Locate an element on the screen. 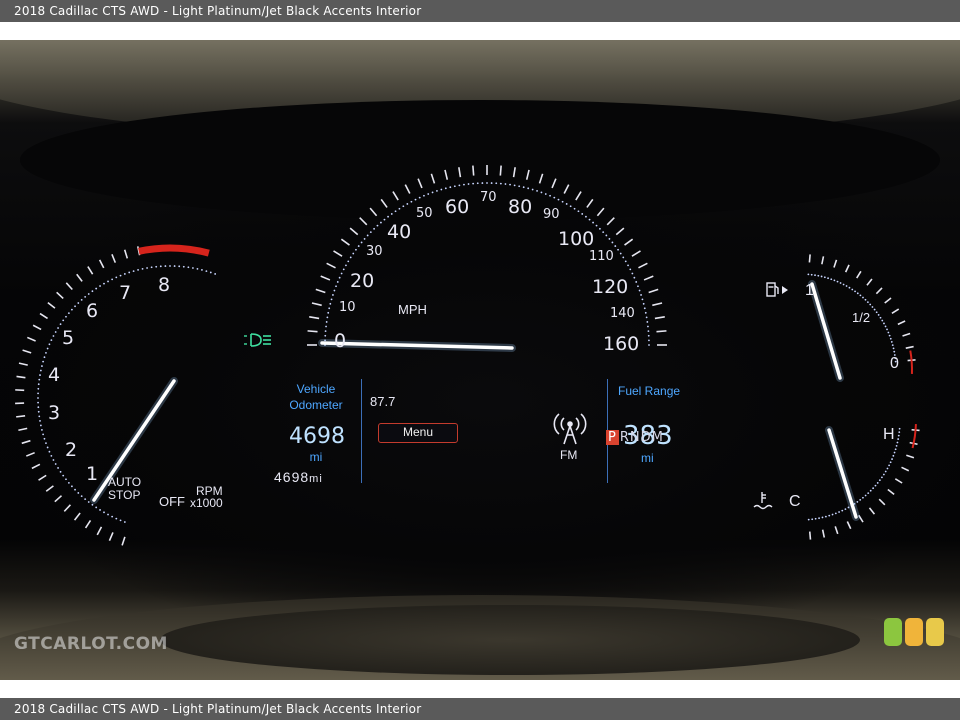  fuel-full-label: 1 is located at coordinates (809, 290).